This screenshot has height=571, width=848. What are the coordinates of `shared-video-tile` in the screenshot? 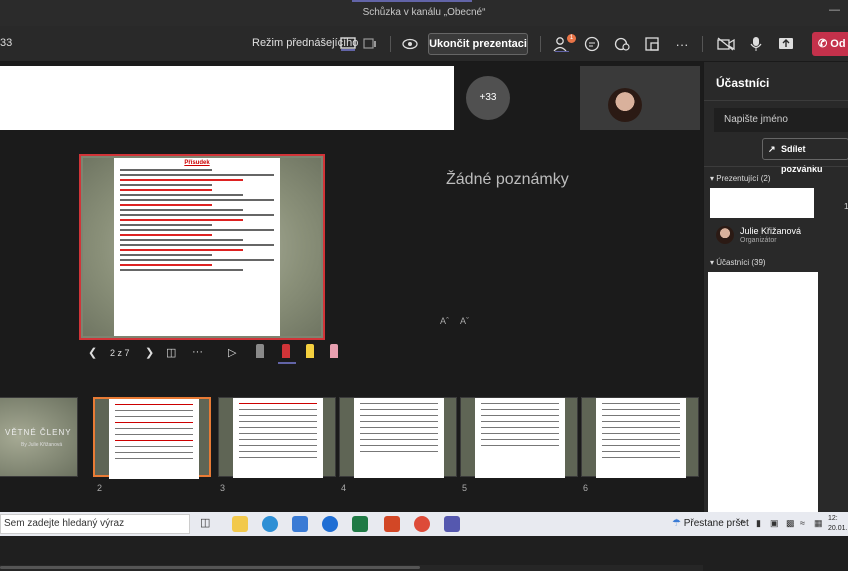 It's located at (227, 98).